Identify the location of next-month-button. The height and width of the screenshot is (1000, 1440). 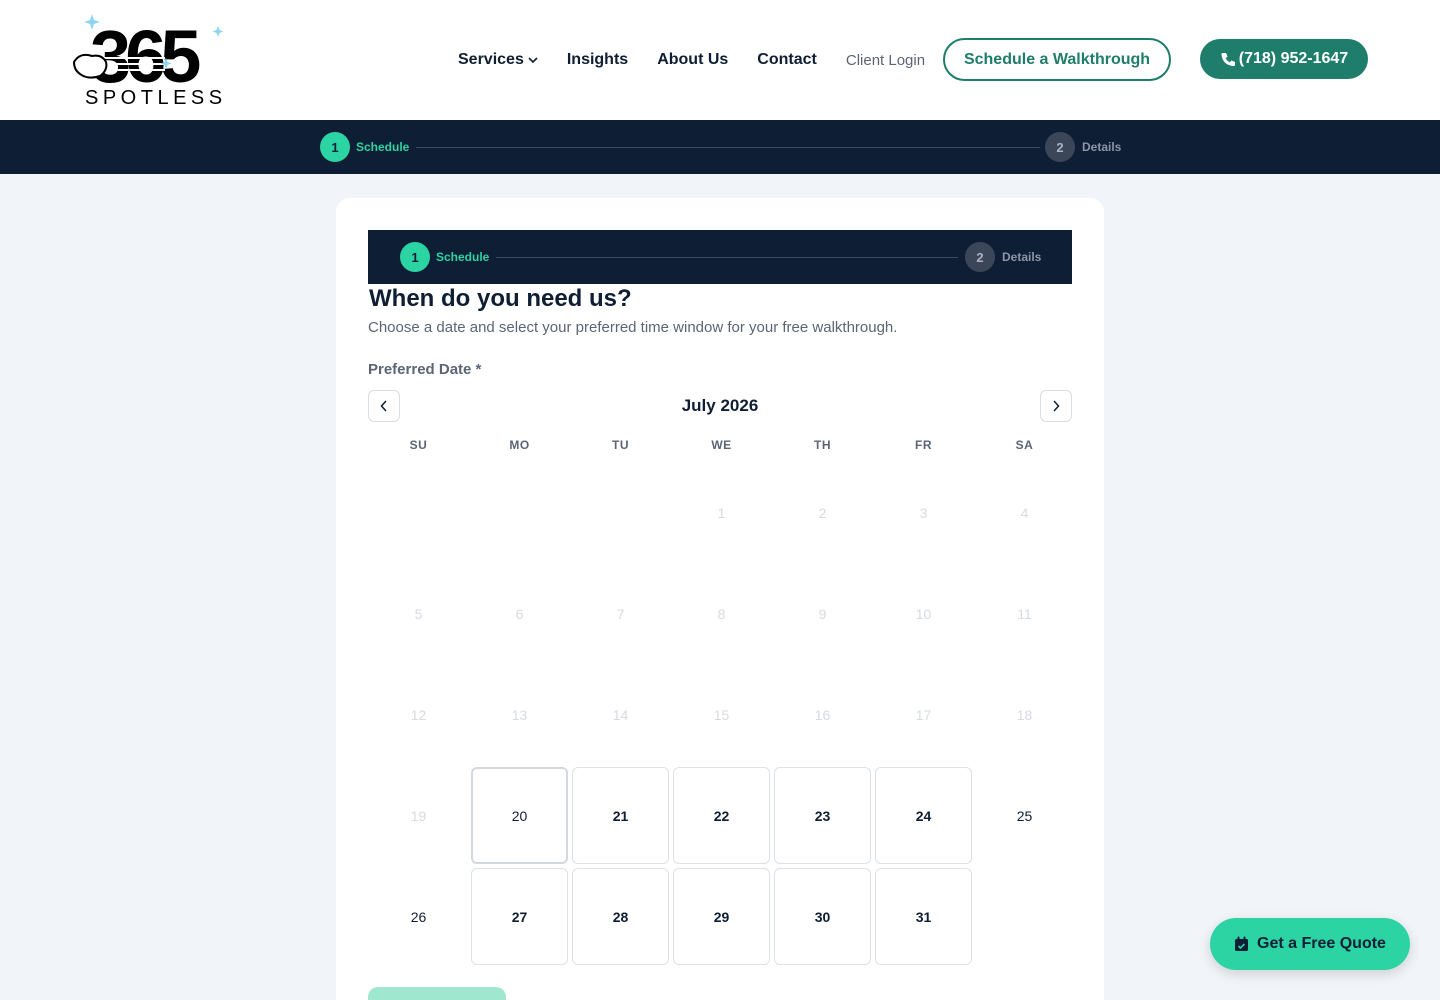
(1056, 406).